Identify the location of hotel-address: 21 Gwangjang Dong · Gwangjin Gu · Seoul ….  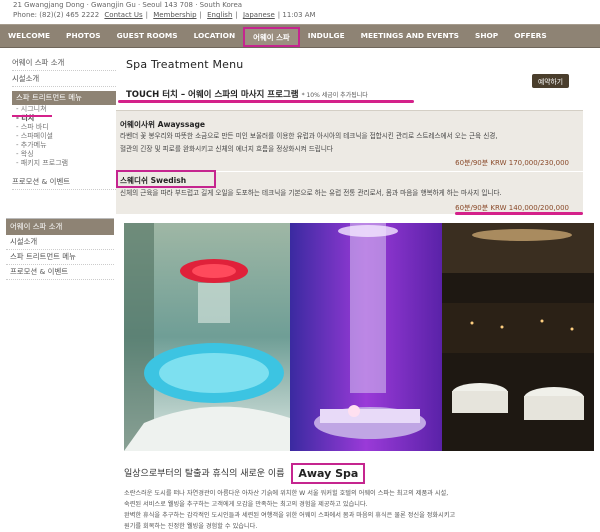
(128, 5).